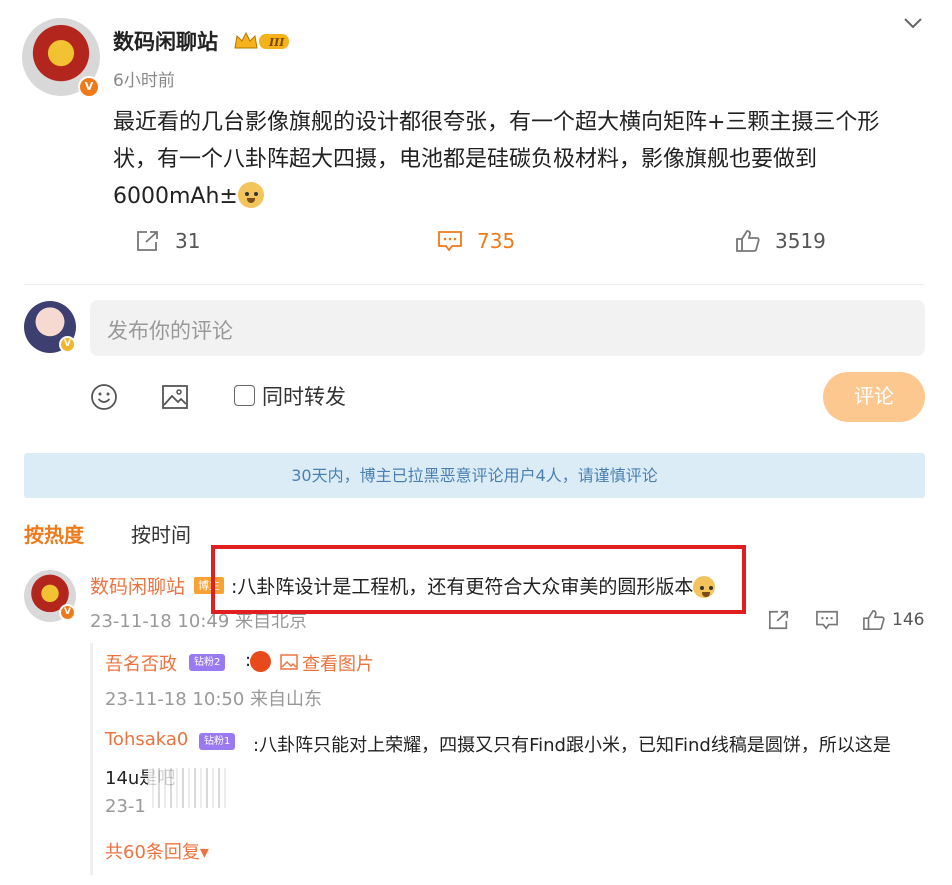  Describe the element at coordinates (304, 396) in the screenshot. I see `repost-label: 同时转发` at that location.